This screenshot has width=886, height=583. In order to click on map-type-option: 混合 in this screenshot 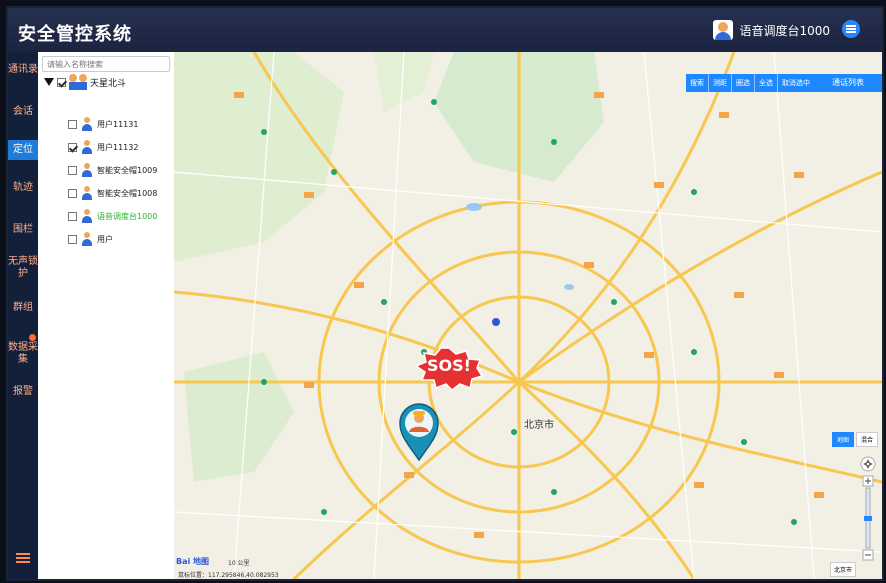, I will do `click(866, 439)`.